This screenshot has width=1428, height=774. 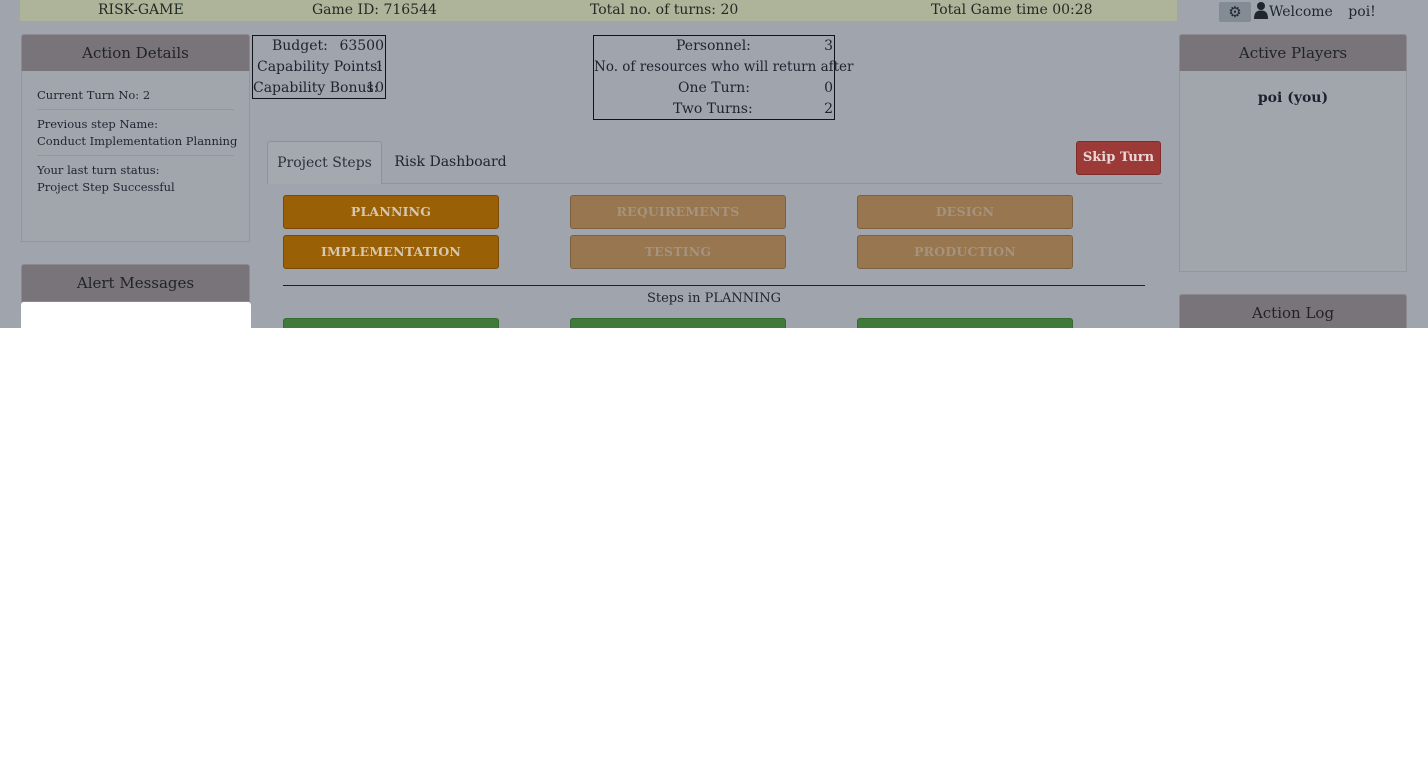 What do you see at coordinates (375, 88) in the screenshot?
I see `capability-bonus-value: 10` at bounding box center [375, 88].